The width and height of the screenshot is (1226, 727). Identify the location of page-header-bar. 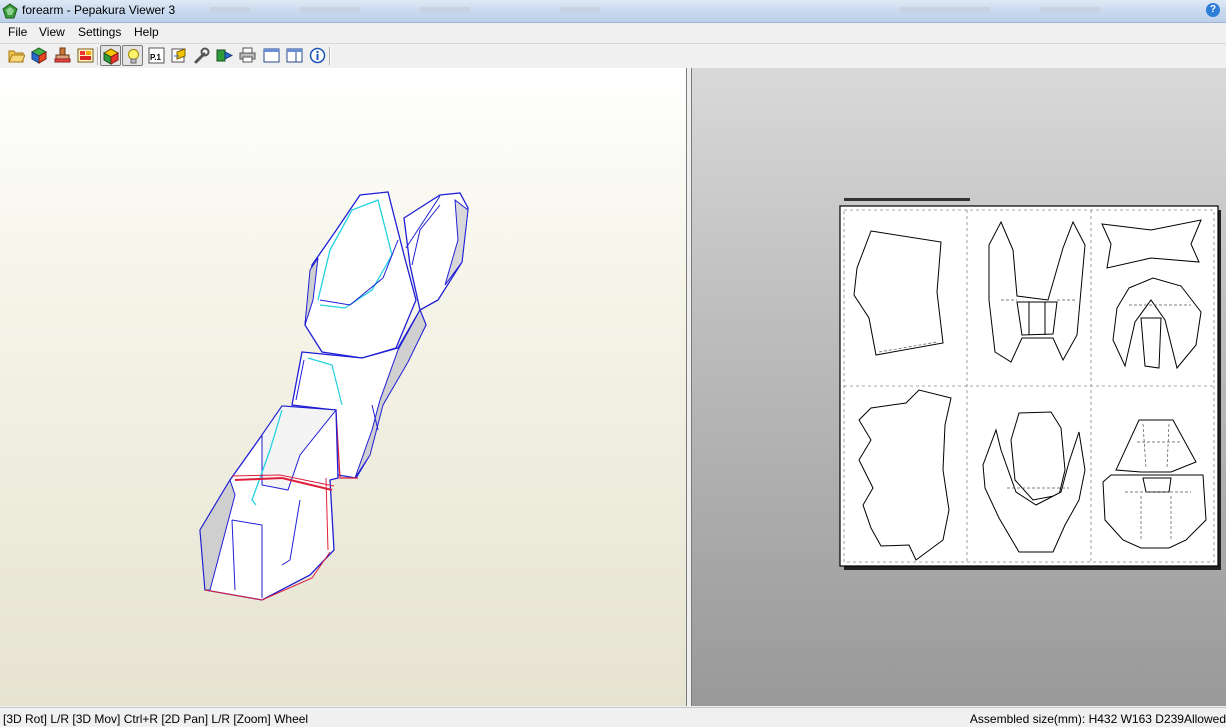
(907, 199).